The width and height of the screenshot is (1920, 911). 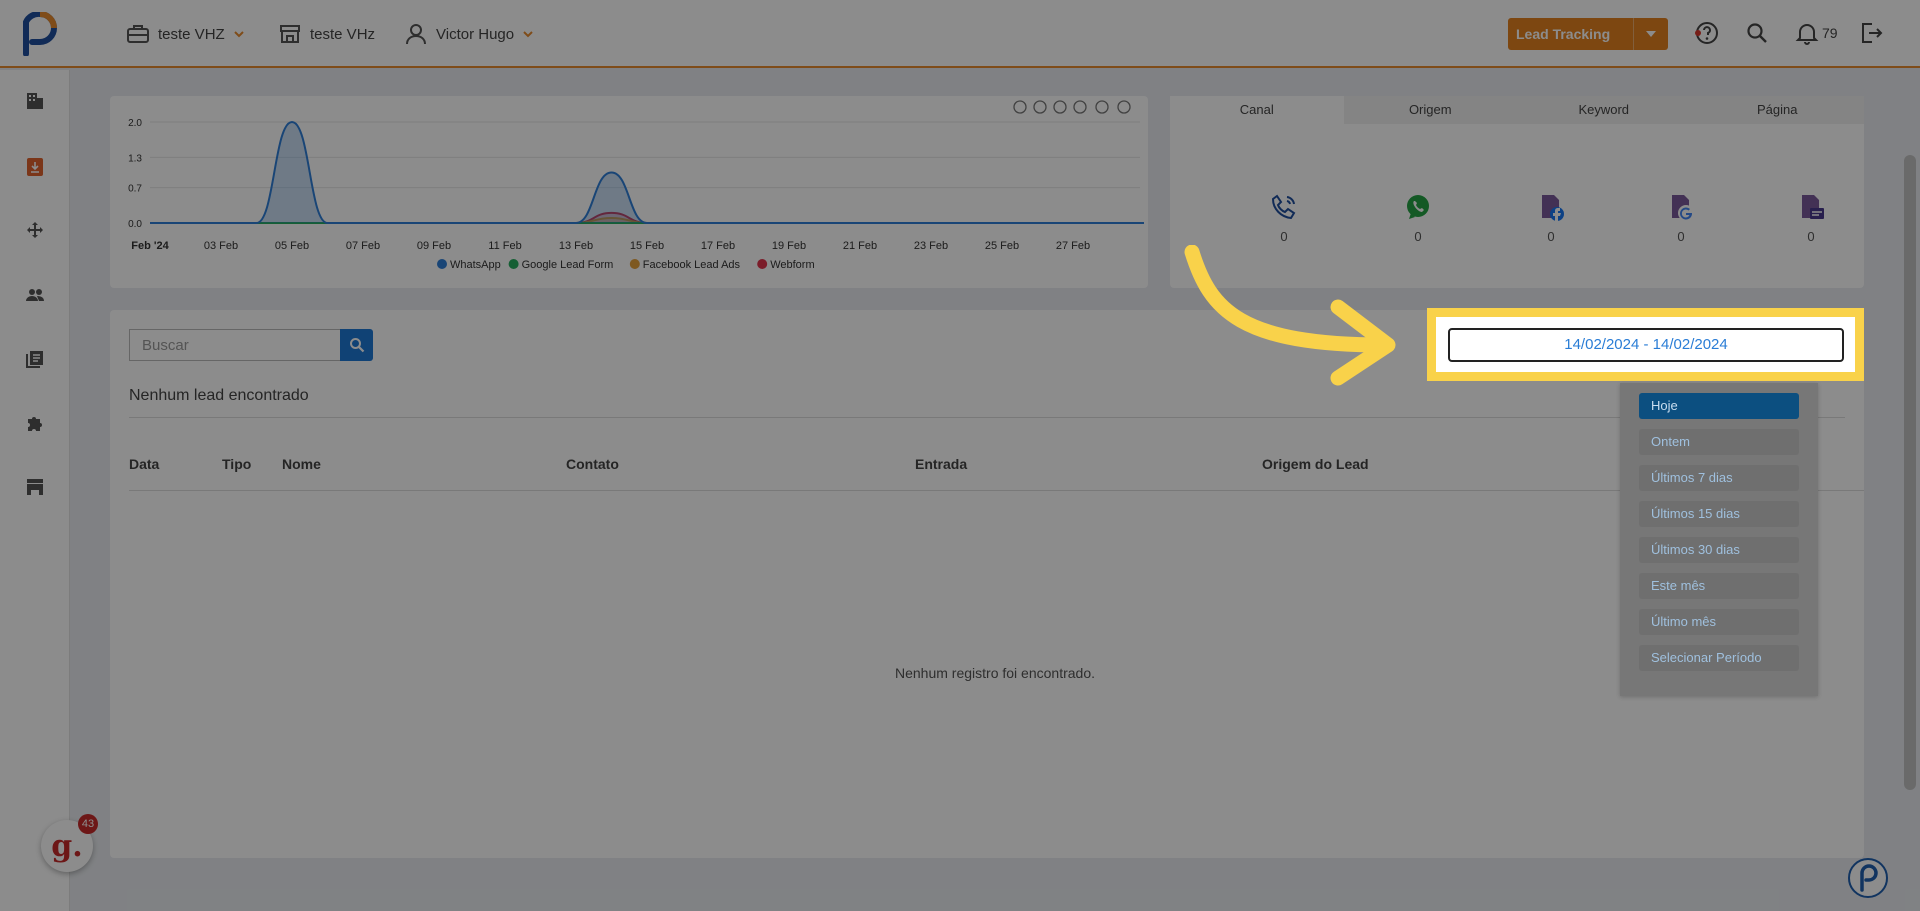 I want to click on range-option-last-month: Último mês, so click(x=1719, y=622).